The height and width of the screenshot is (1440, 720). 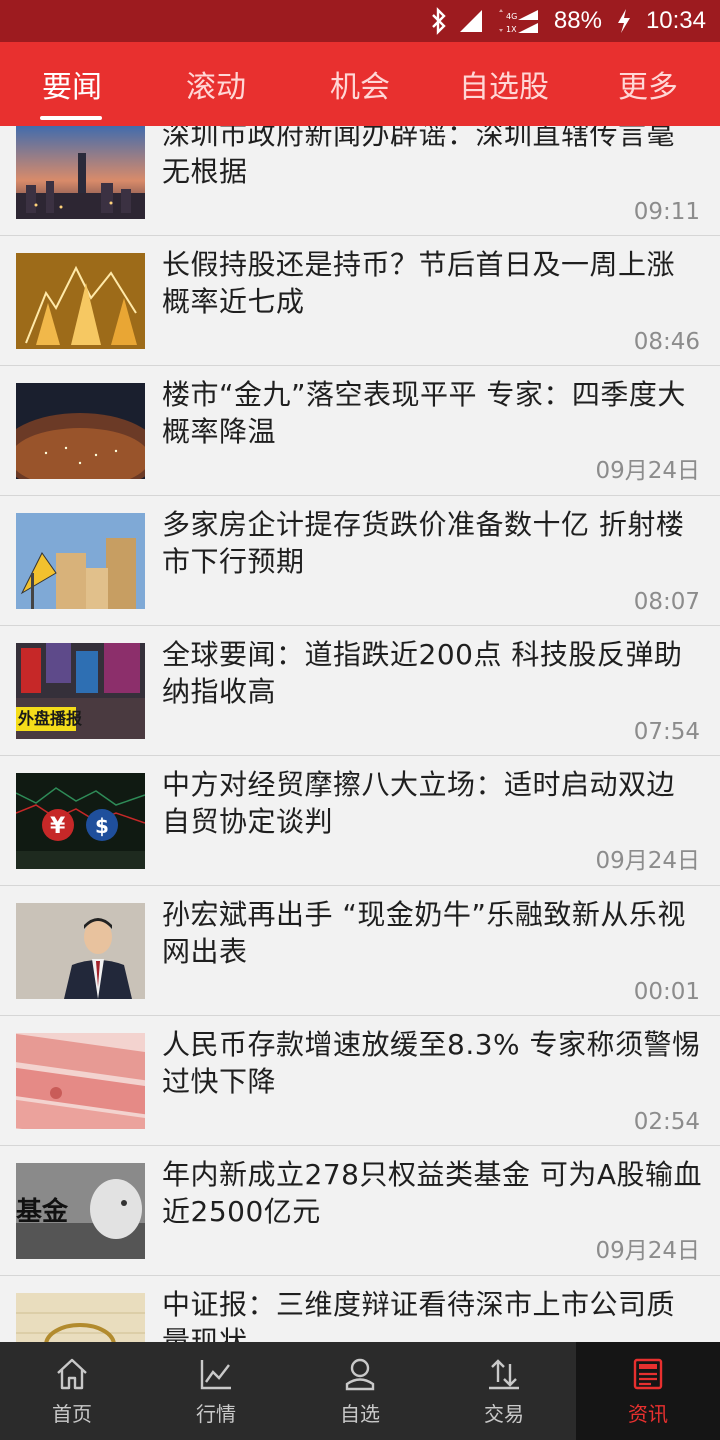 I want to click on news-item: 长假持股还是持币？节后首日及一周上涨概率近七成 08:46, so click(x=360, y=301).